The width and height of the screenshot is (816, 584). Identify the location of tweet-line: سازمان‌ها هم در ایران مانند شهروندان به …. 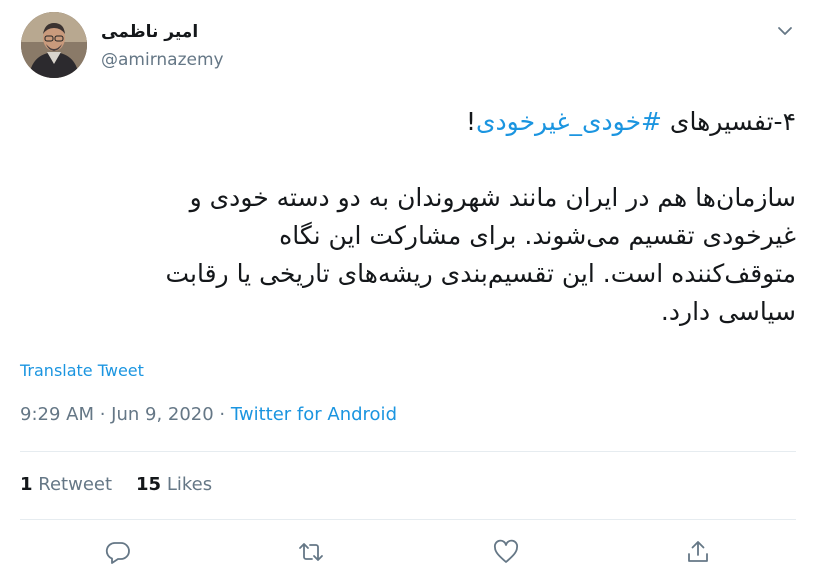
(492, 197).